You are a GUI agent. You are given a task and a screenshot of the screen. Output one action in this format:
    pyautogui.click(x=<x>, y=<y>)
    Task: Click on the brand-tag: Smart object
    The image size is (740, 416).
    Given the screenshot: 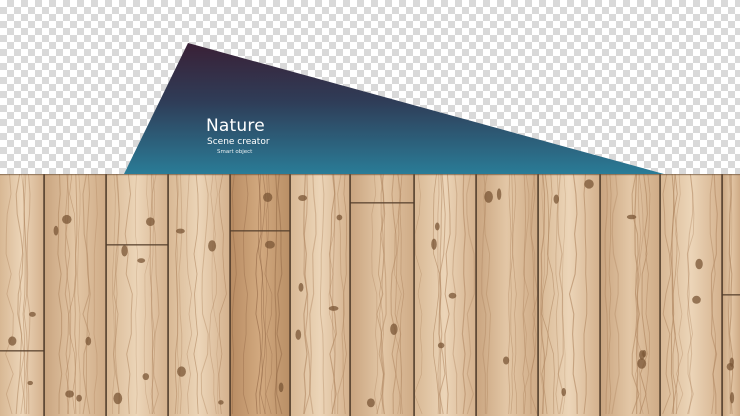 What is the action you would take?
    pyautogui.click(x=235, y=152)
    